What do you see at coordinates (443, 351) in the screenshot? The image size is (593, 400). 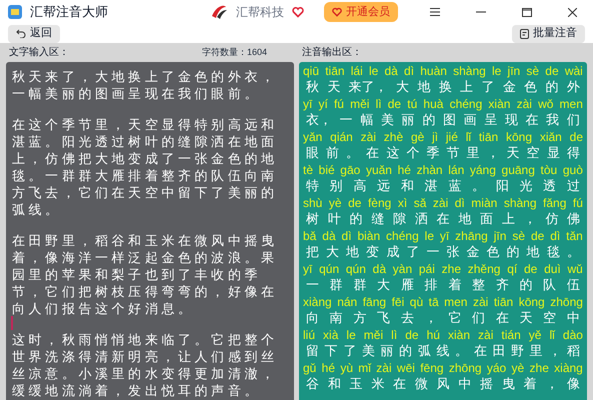 I see `hanzi-line: 留 下 了 美 丽 的 弧 线 。 在 田 野 里 ， 稻` at bounding box center [443, 351].